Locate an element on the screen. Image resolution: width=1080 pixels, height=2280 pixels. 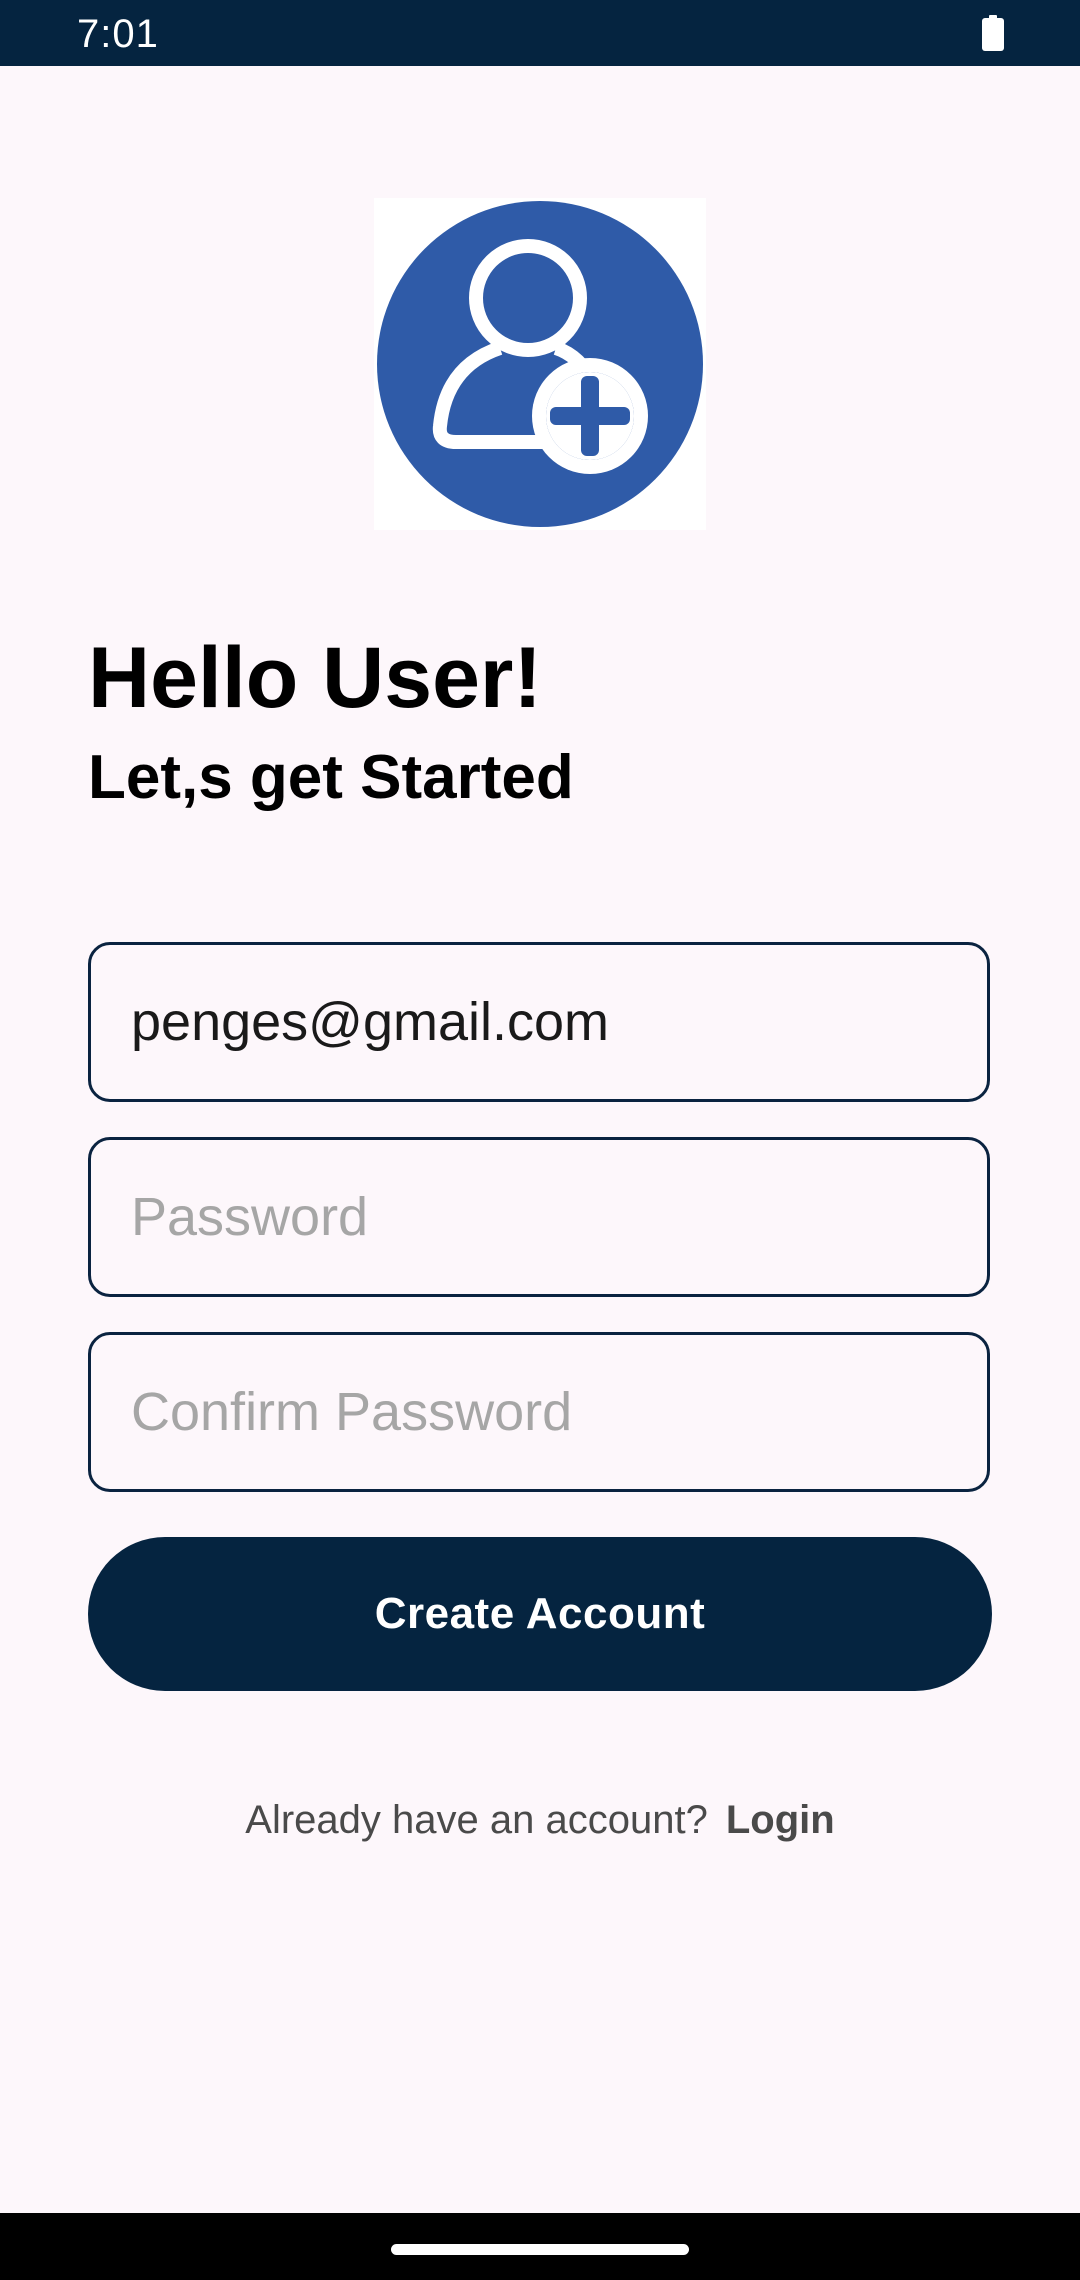
home-handle is located at coordinates (540, 2249).